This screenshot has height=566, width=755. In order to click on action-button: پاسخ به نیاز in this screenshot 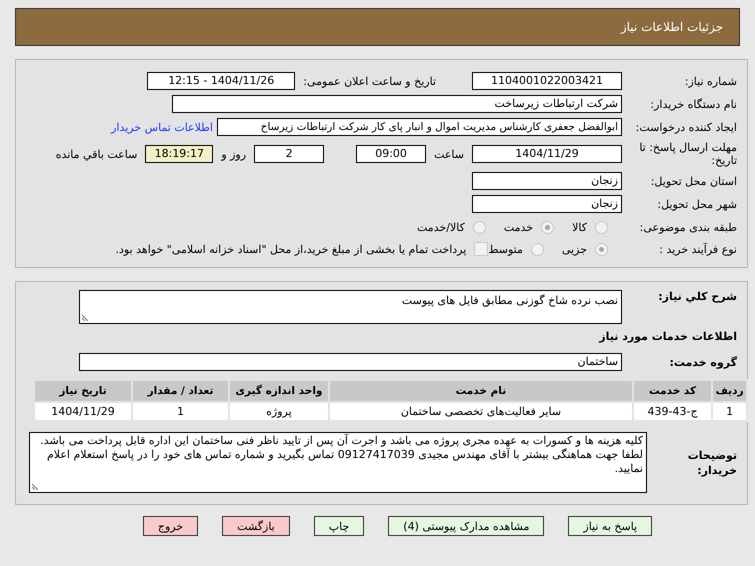, I will do `click(610, 526)`.